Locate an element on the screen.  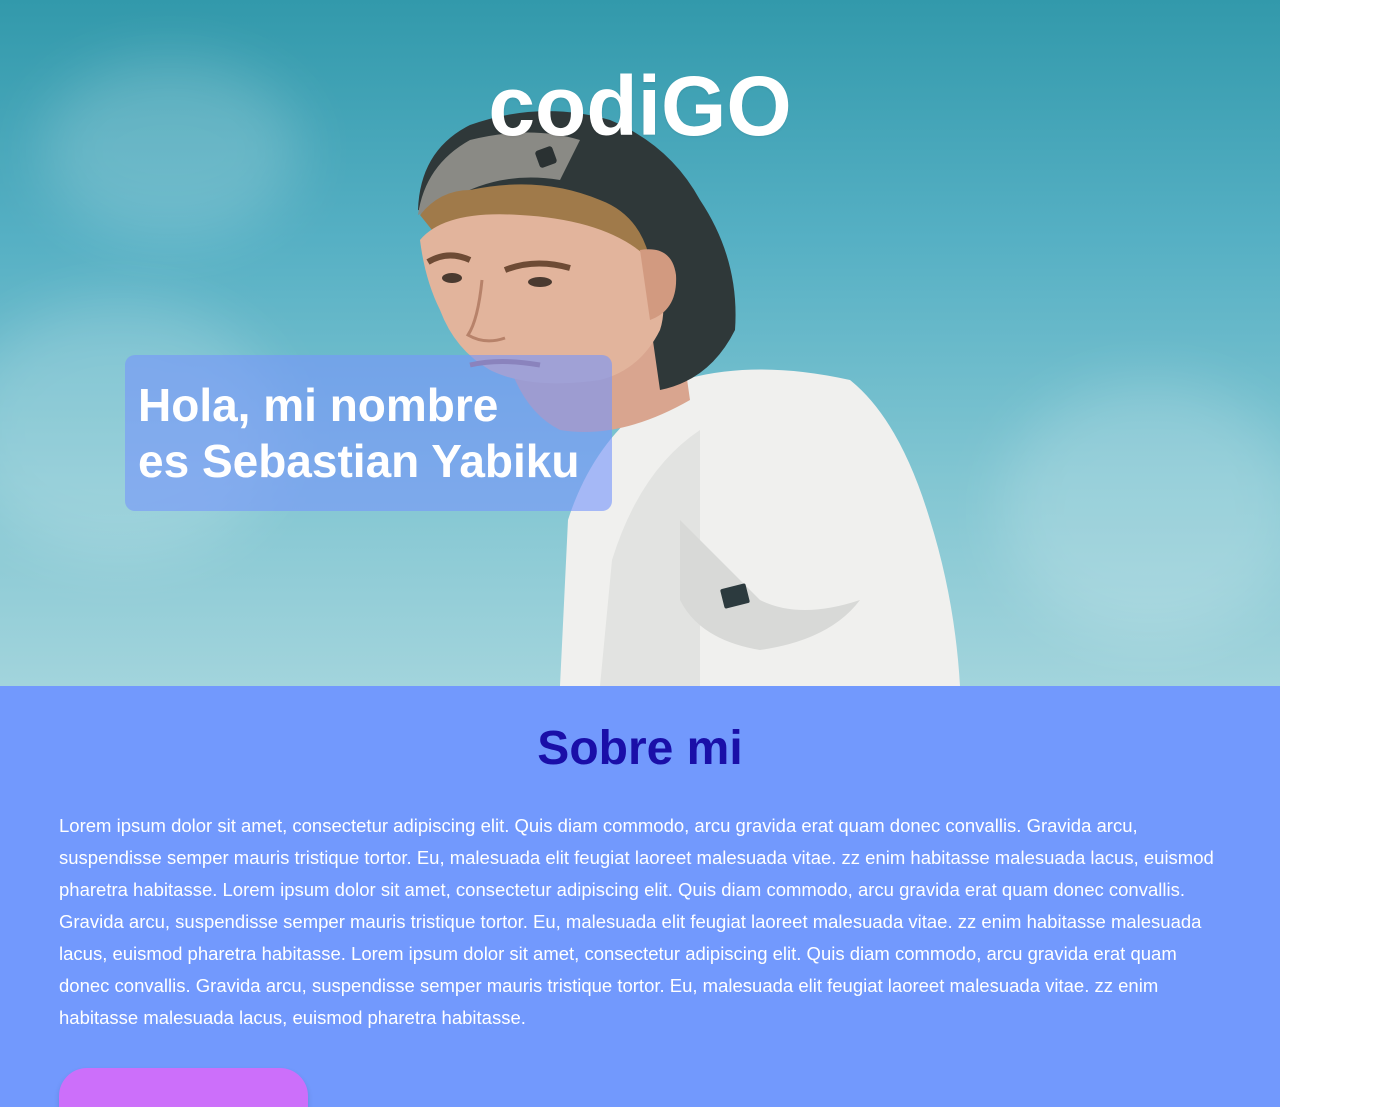
about-title: Sobre mi is located at coordinates (640, 748).